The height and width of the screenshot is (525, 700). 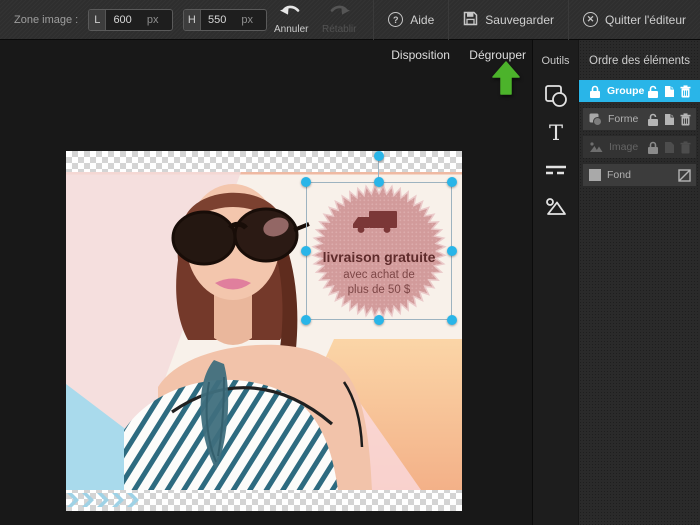 What do you see at coordinates (98, 19) in the screenshot?
I see `width-field-label: L` at bounding box center [98, 19].